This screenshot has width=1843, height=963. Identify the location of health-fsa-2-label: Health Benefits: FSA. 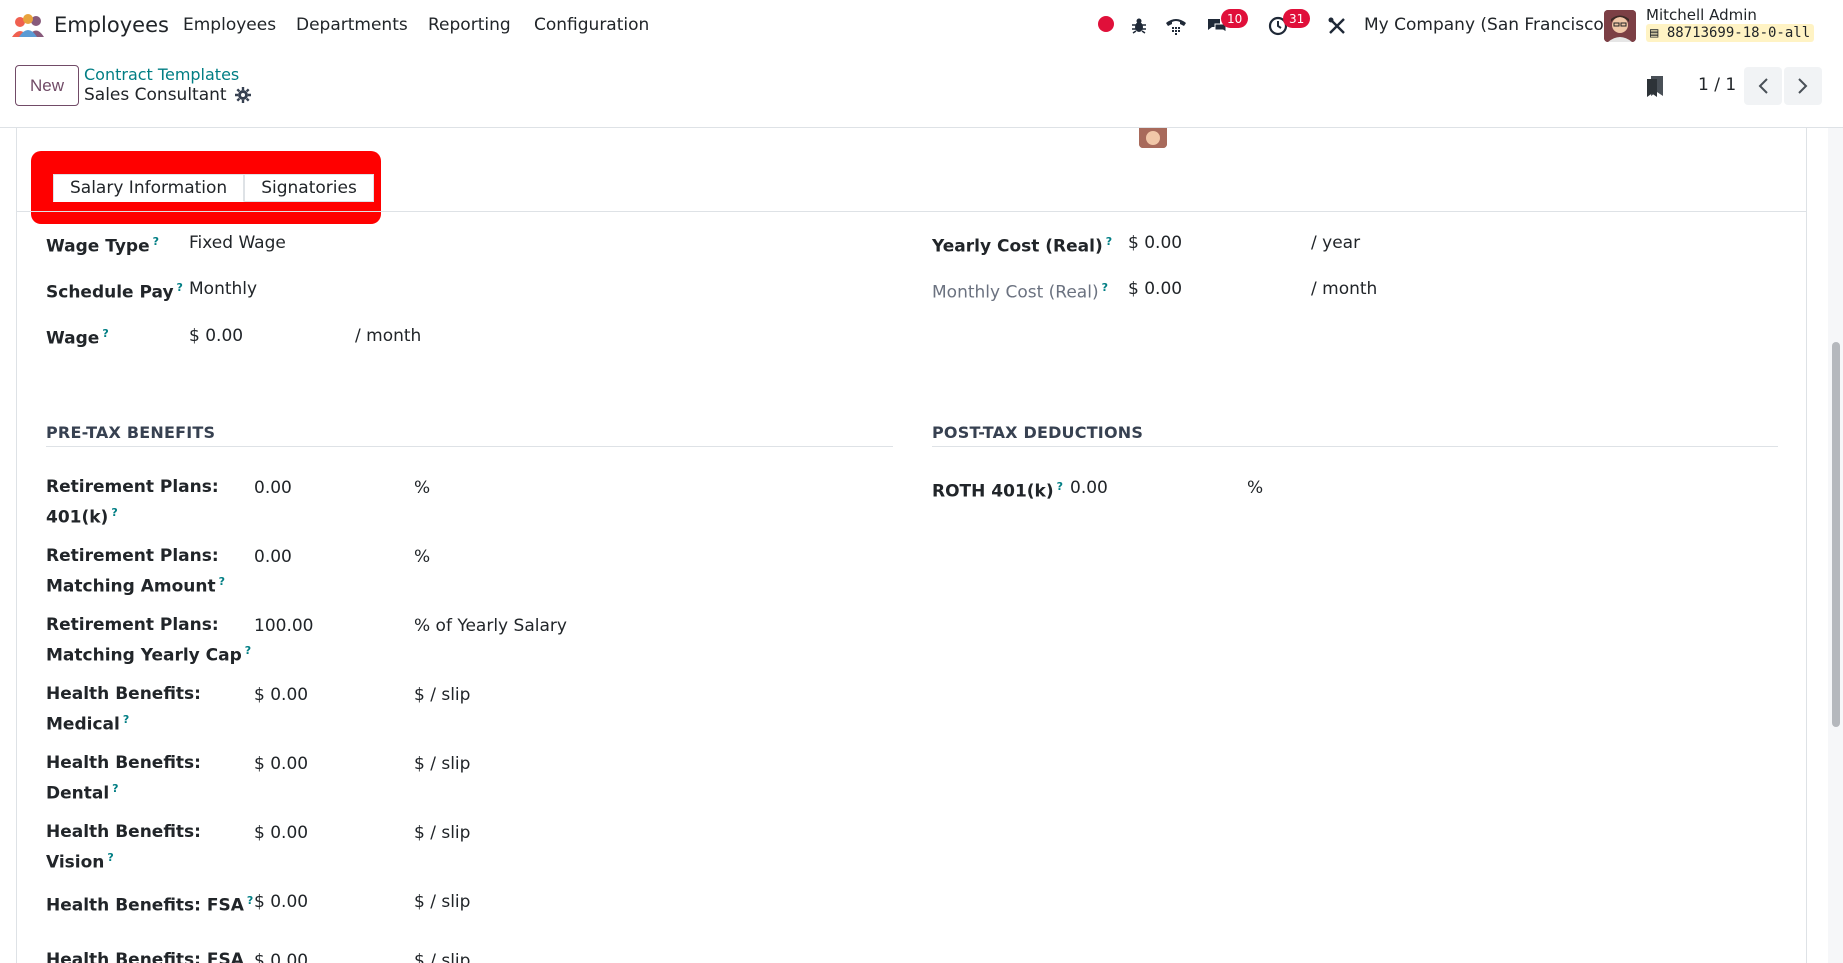
(145, 956).